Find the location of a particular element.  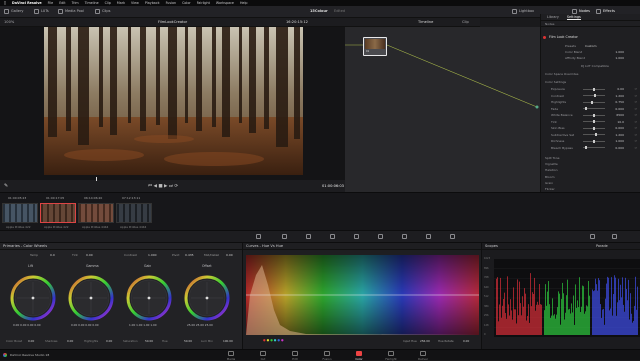

gallery-label: Gallery is located at coordinates (17, 11).